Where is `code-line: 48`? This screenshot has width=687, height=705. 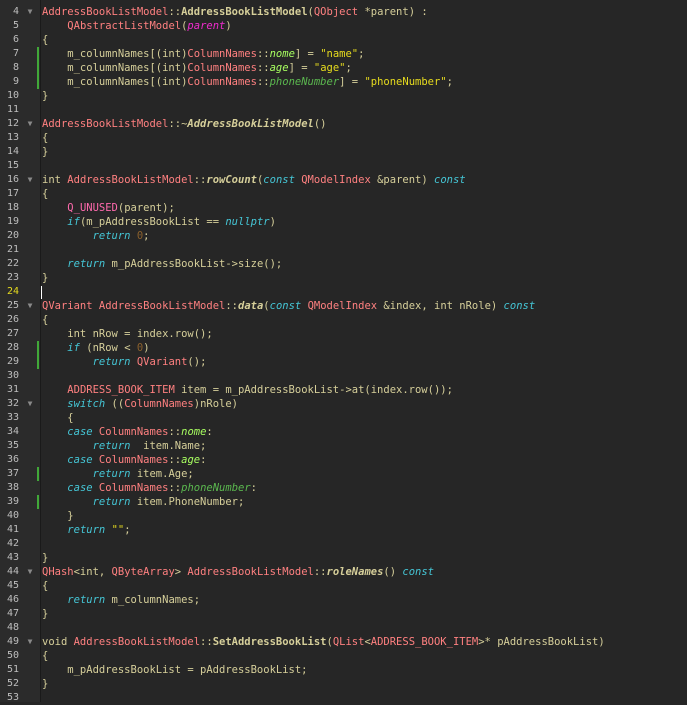
code-line: 48 is located at coordinates (347, 628).